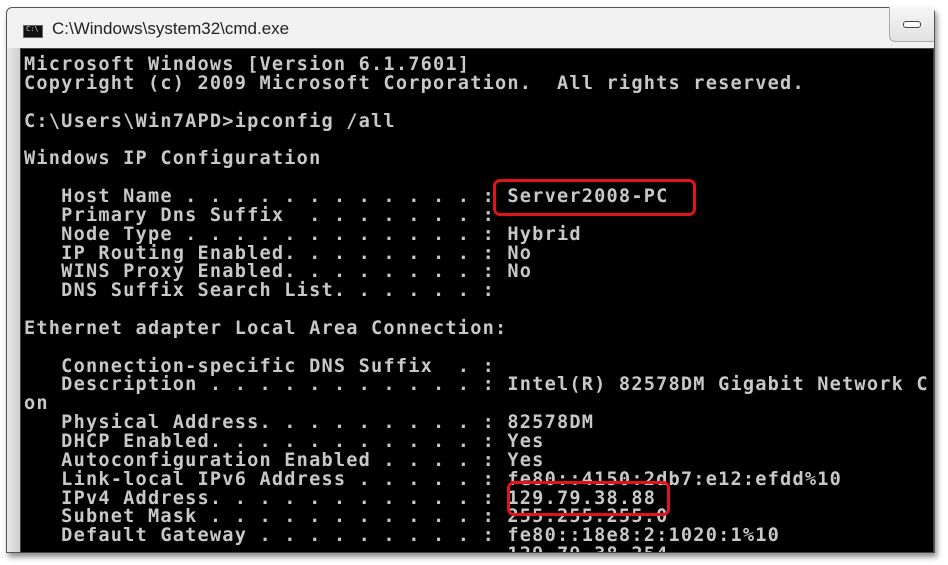 This screenshot has width=948, height=565. What do you see at coordinates (346, 548) in the screenshot?
I see `terminal-line: 129.79.38.254` at bounding box center [346, 548].